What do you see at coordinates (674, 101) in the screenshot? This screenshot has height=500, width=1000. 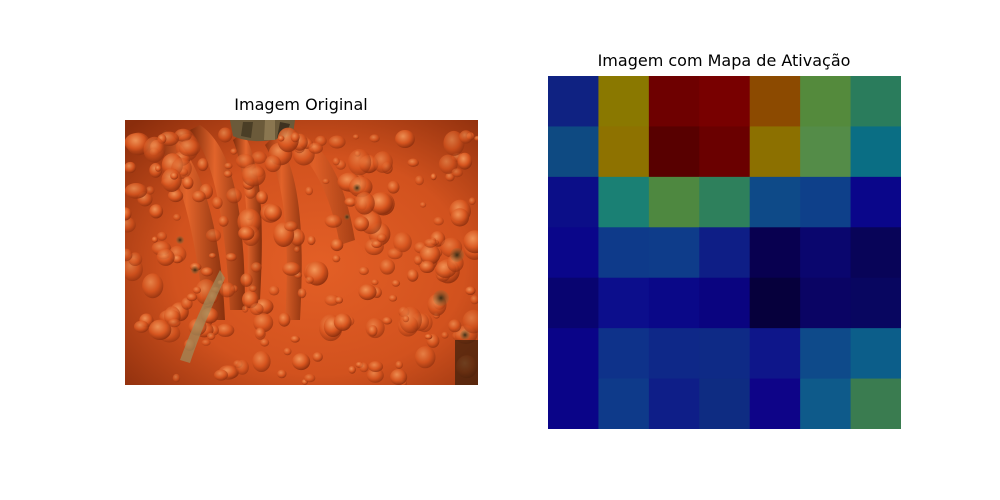 I see `heatmap-cell-r0-c2` at bounding box center [674, 101].